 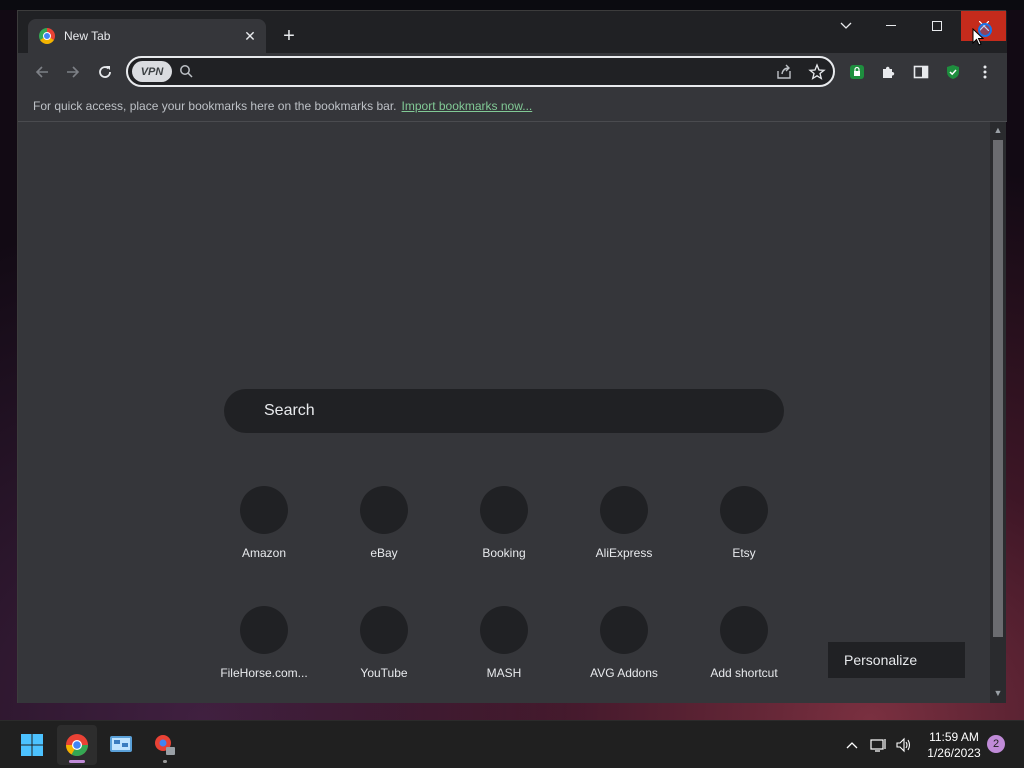 I want to click on clock-date: 1/26/2023, so click(x=954, y=753).